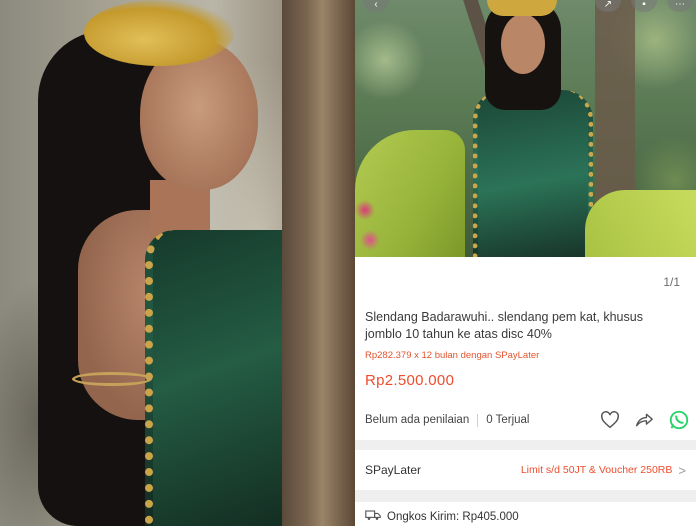  I want to click on photo-crown, so click(159, 33).